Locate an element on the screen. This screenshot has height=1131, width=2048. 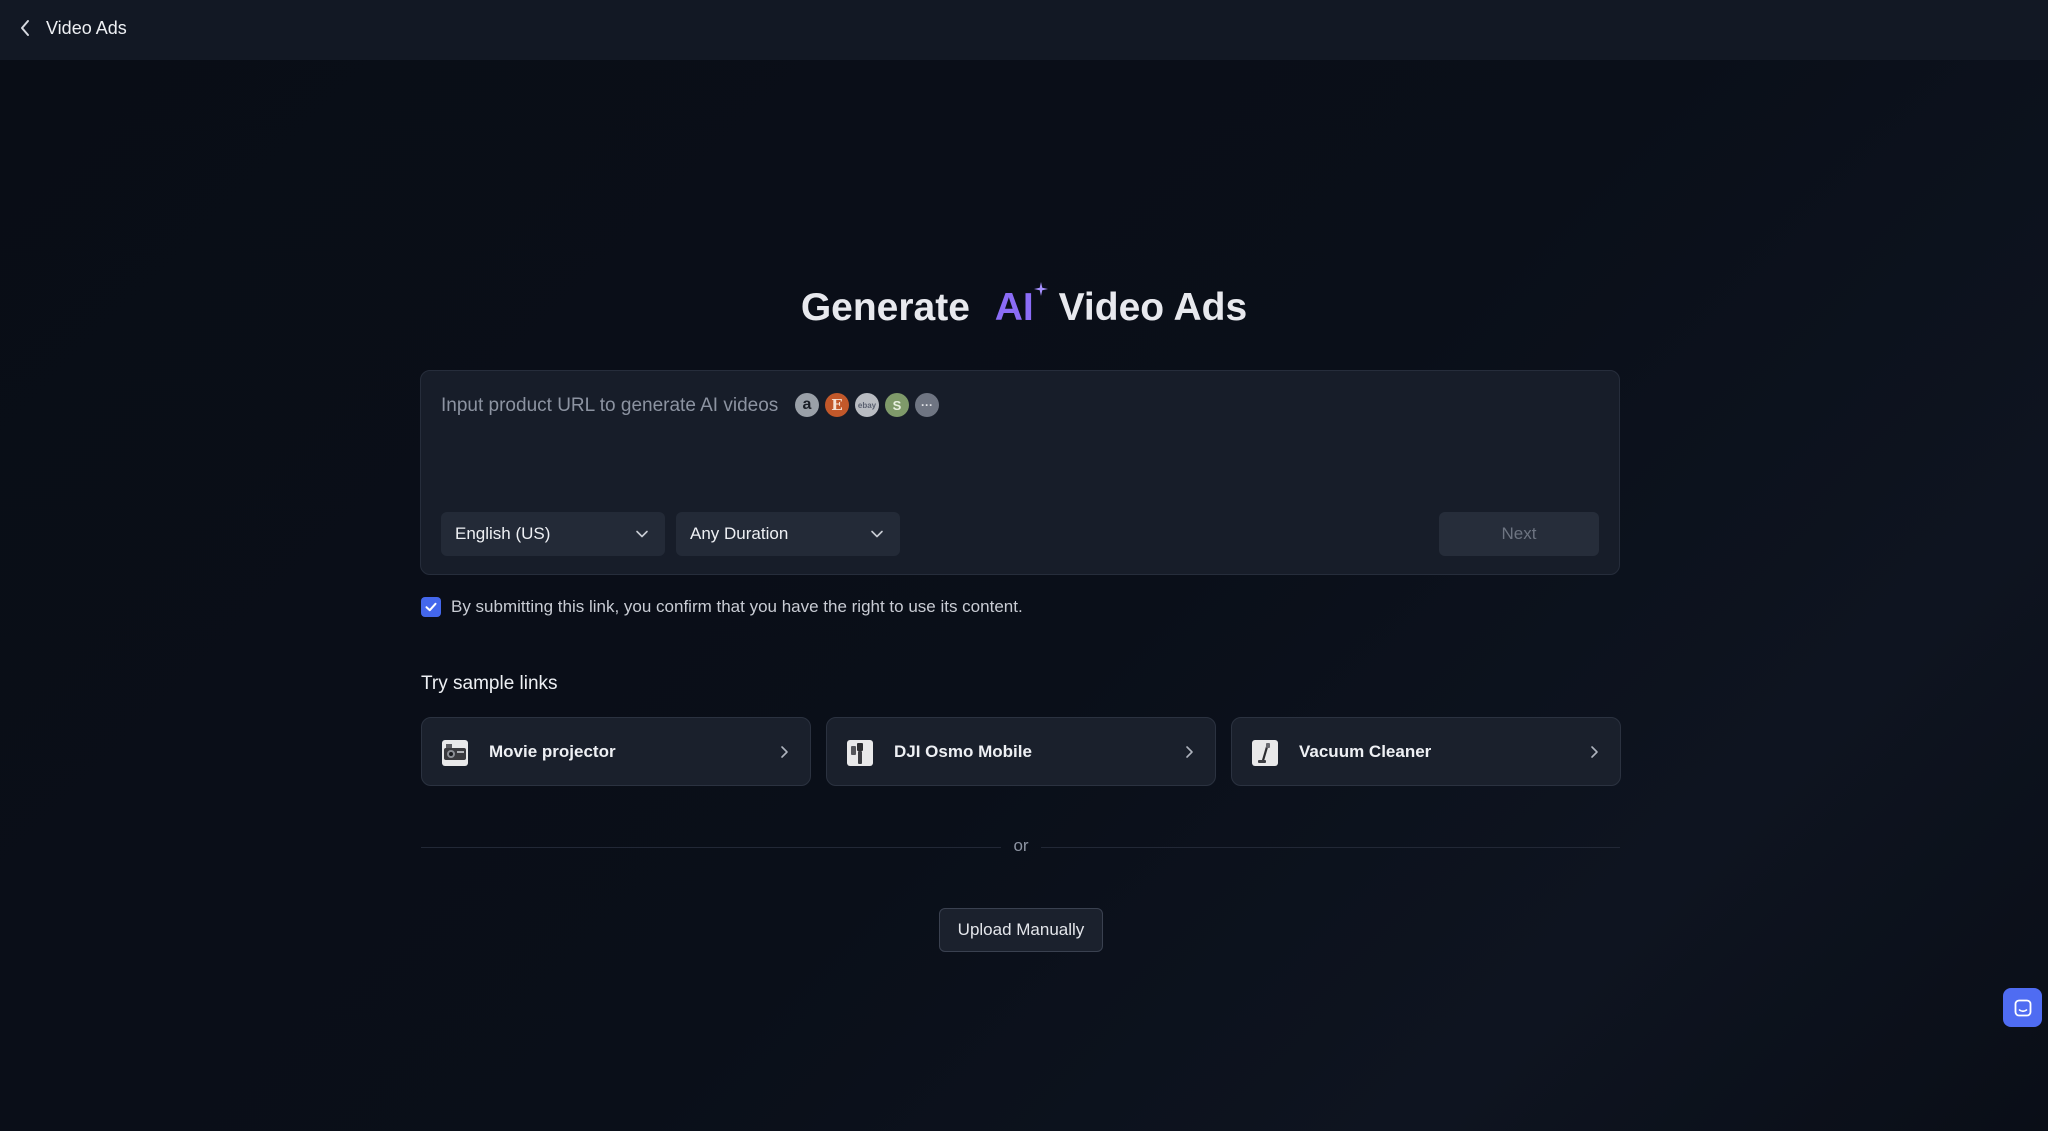
consent-checkbox is located at coordinates (431, 607).